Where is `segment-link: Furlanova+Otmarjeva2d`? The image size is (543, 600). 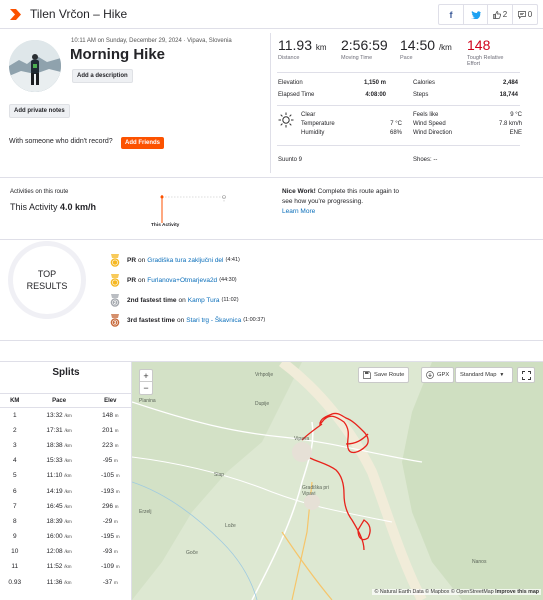
segment-link: Furlanova+Otmarjeva2d is located at coordinates (182, 280).